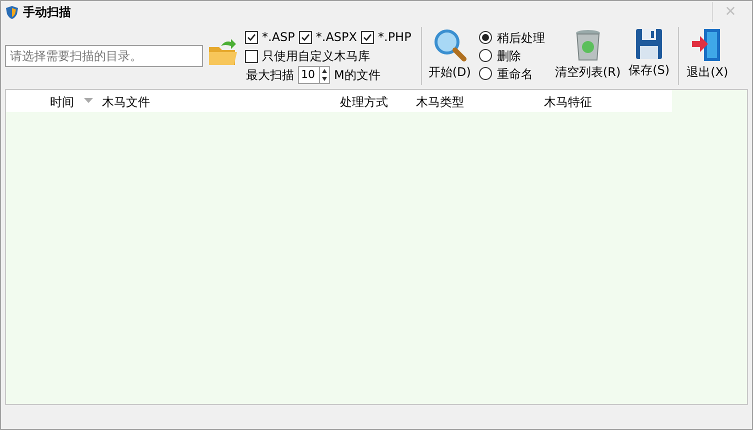  I want to click on magnifier-icon, so click(449, 45).